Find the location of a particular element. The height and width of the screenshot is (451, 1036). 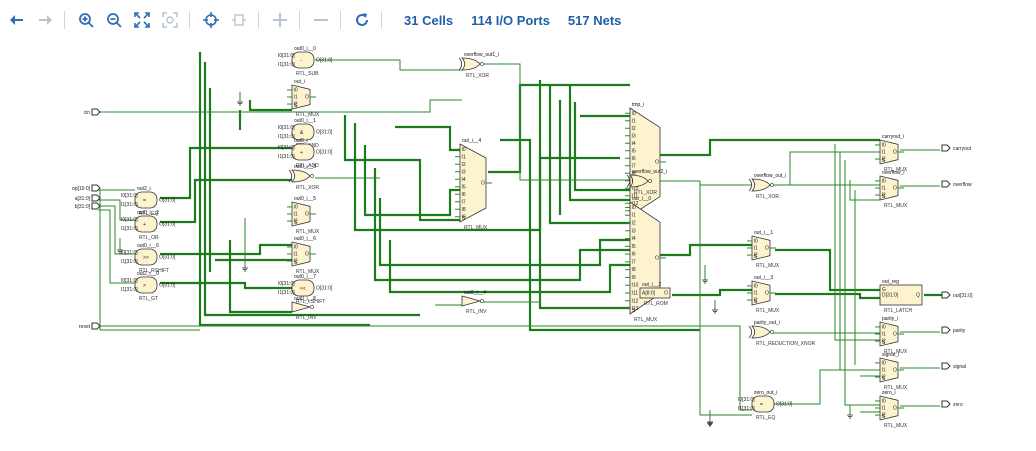

cell-instance-name: out_i__2 is located at coordinates (651, 285).